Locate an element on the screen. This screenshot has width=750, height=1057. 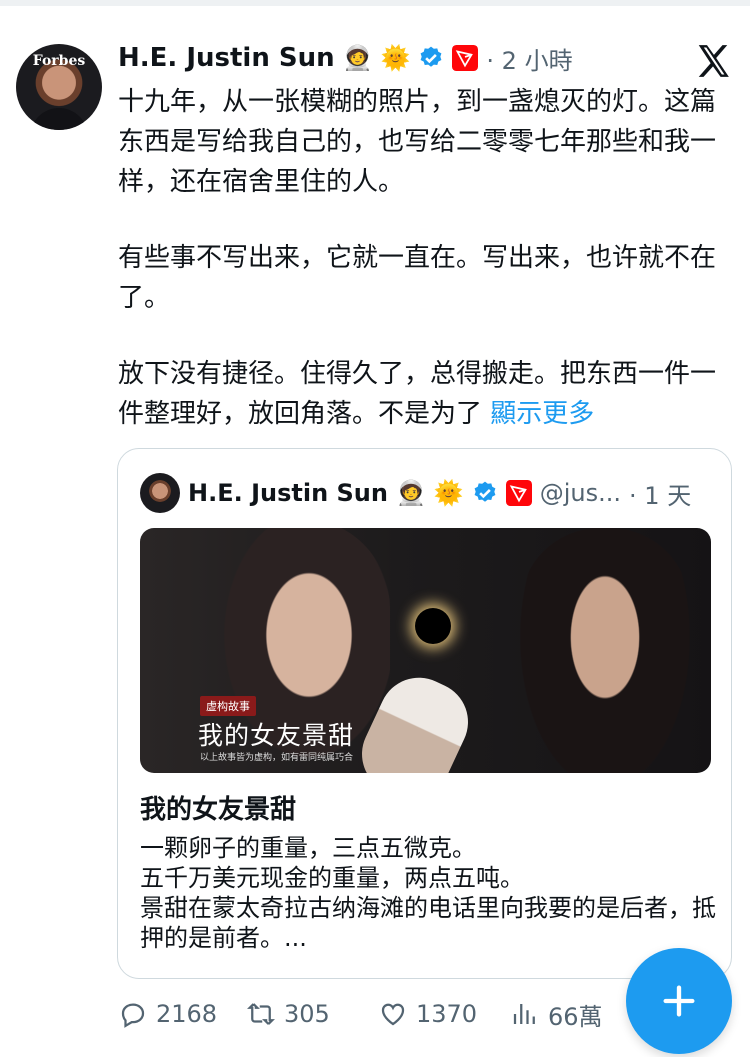
quoted-tweet-header: H.E. Justin Sun 🧑‍🚀 🌞 @jus... · 1 天 is located at coordinates (415, 493).